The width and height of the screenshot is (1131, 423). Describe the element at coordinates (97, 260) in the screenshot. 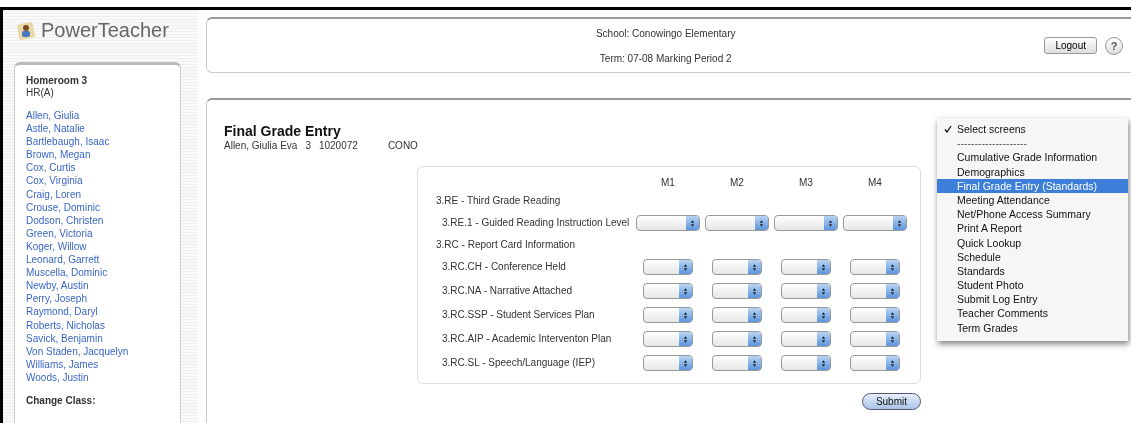

I see `student-link: Leonard, Garrett` at that location.